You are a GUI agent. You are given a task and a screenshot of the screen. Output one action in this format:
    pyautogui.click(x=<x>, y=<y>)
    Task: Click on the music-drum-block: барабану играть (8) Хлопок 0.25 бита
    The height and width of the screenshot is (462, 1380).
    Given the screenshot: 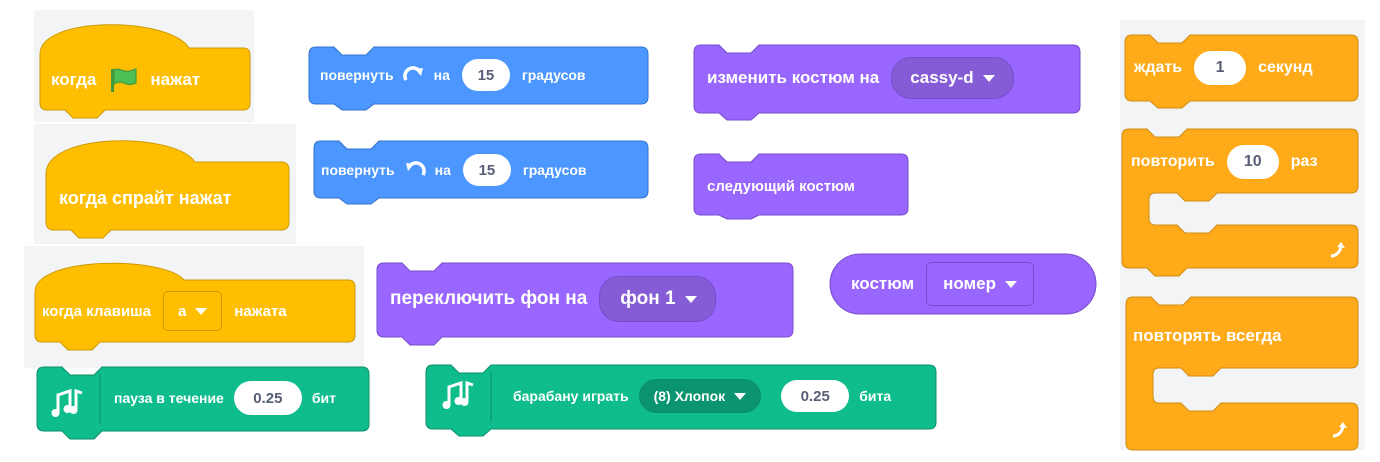 What is the action you would take?
    pyautogui.click(x=681, y=400)
    